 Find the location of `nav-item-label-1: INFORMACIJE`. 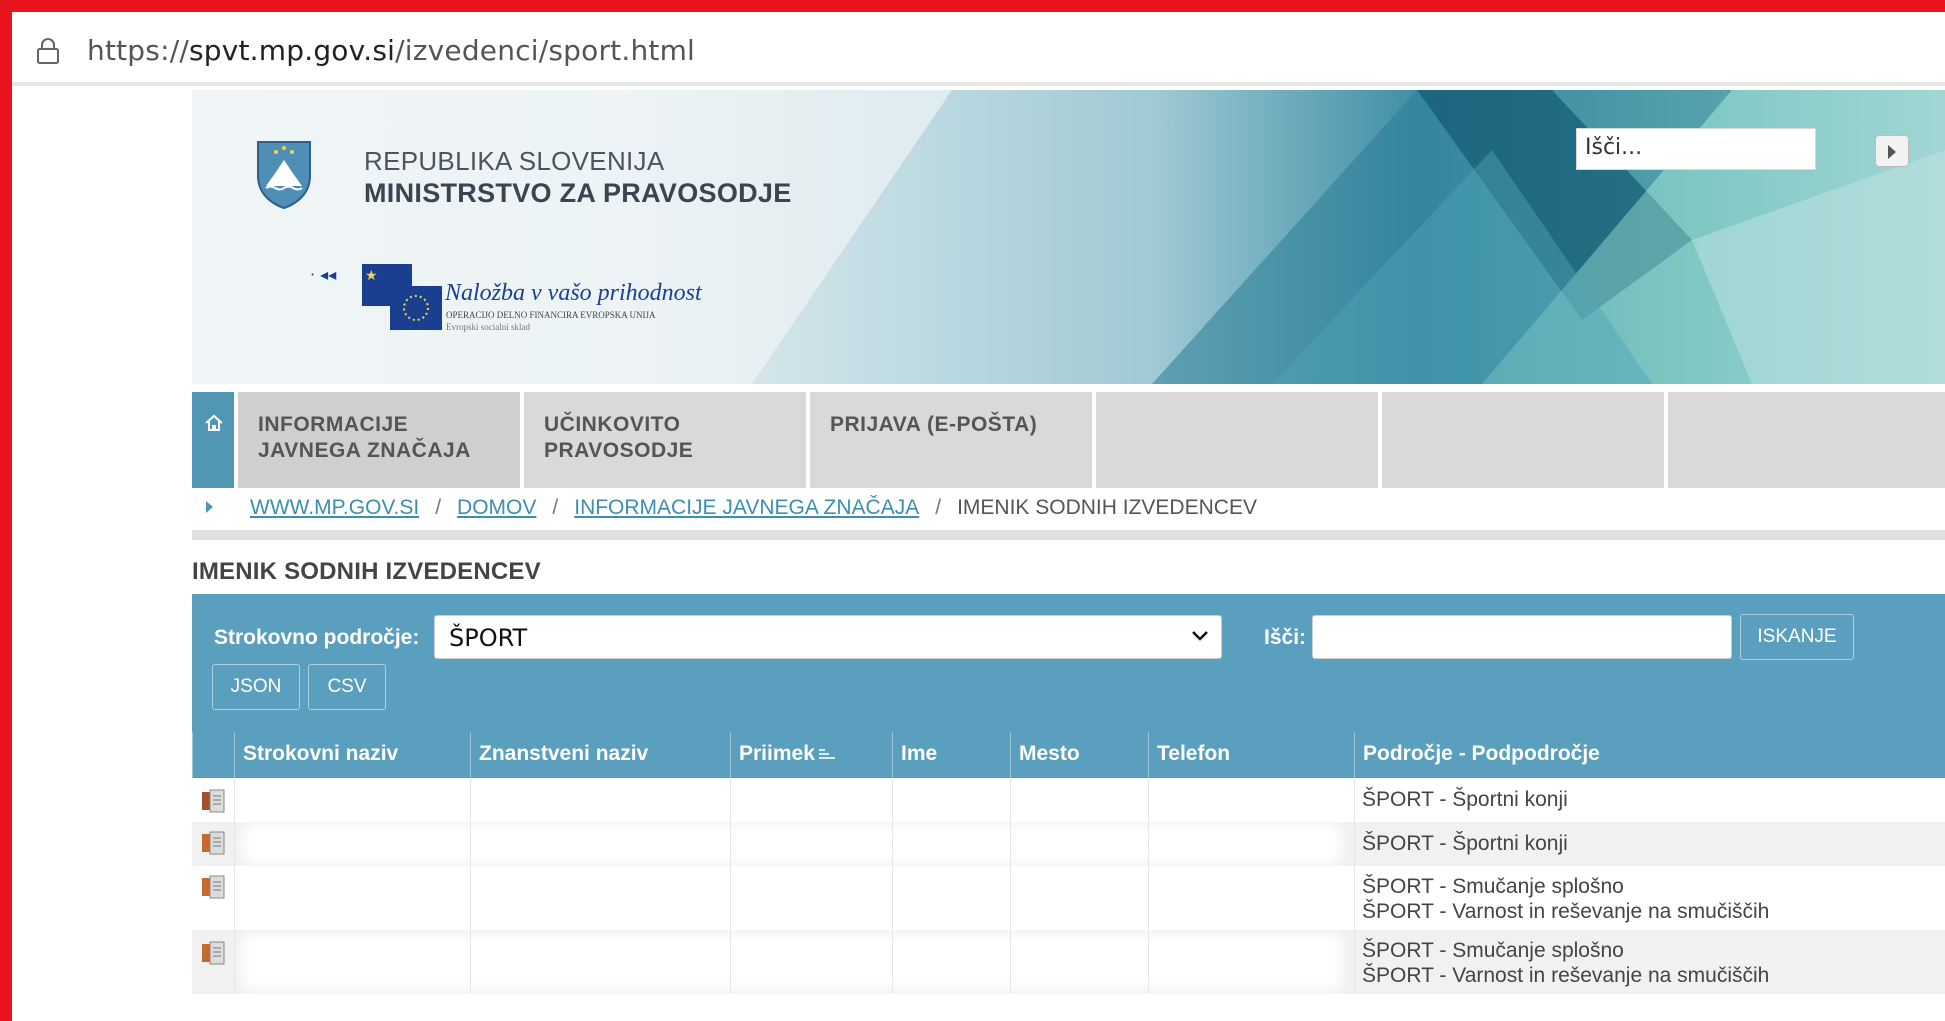

nav-item-label-1: INFORMACIJE is located at coordinates (333, 424).